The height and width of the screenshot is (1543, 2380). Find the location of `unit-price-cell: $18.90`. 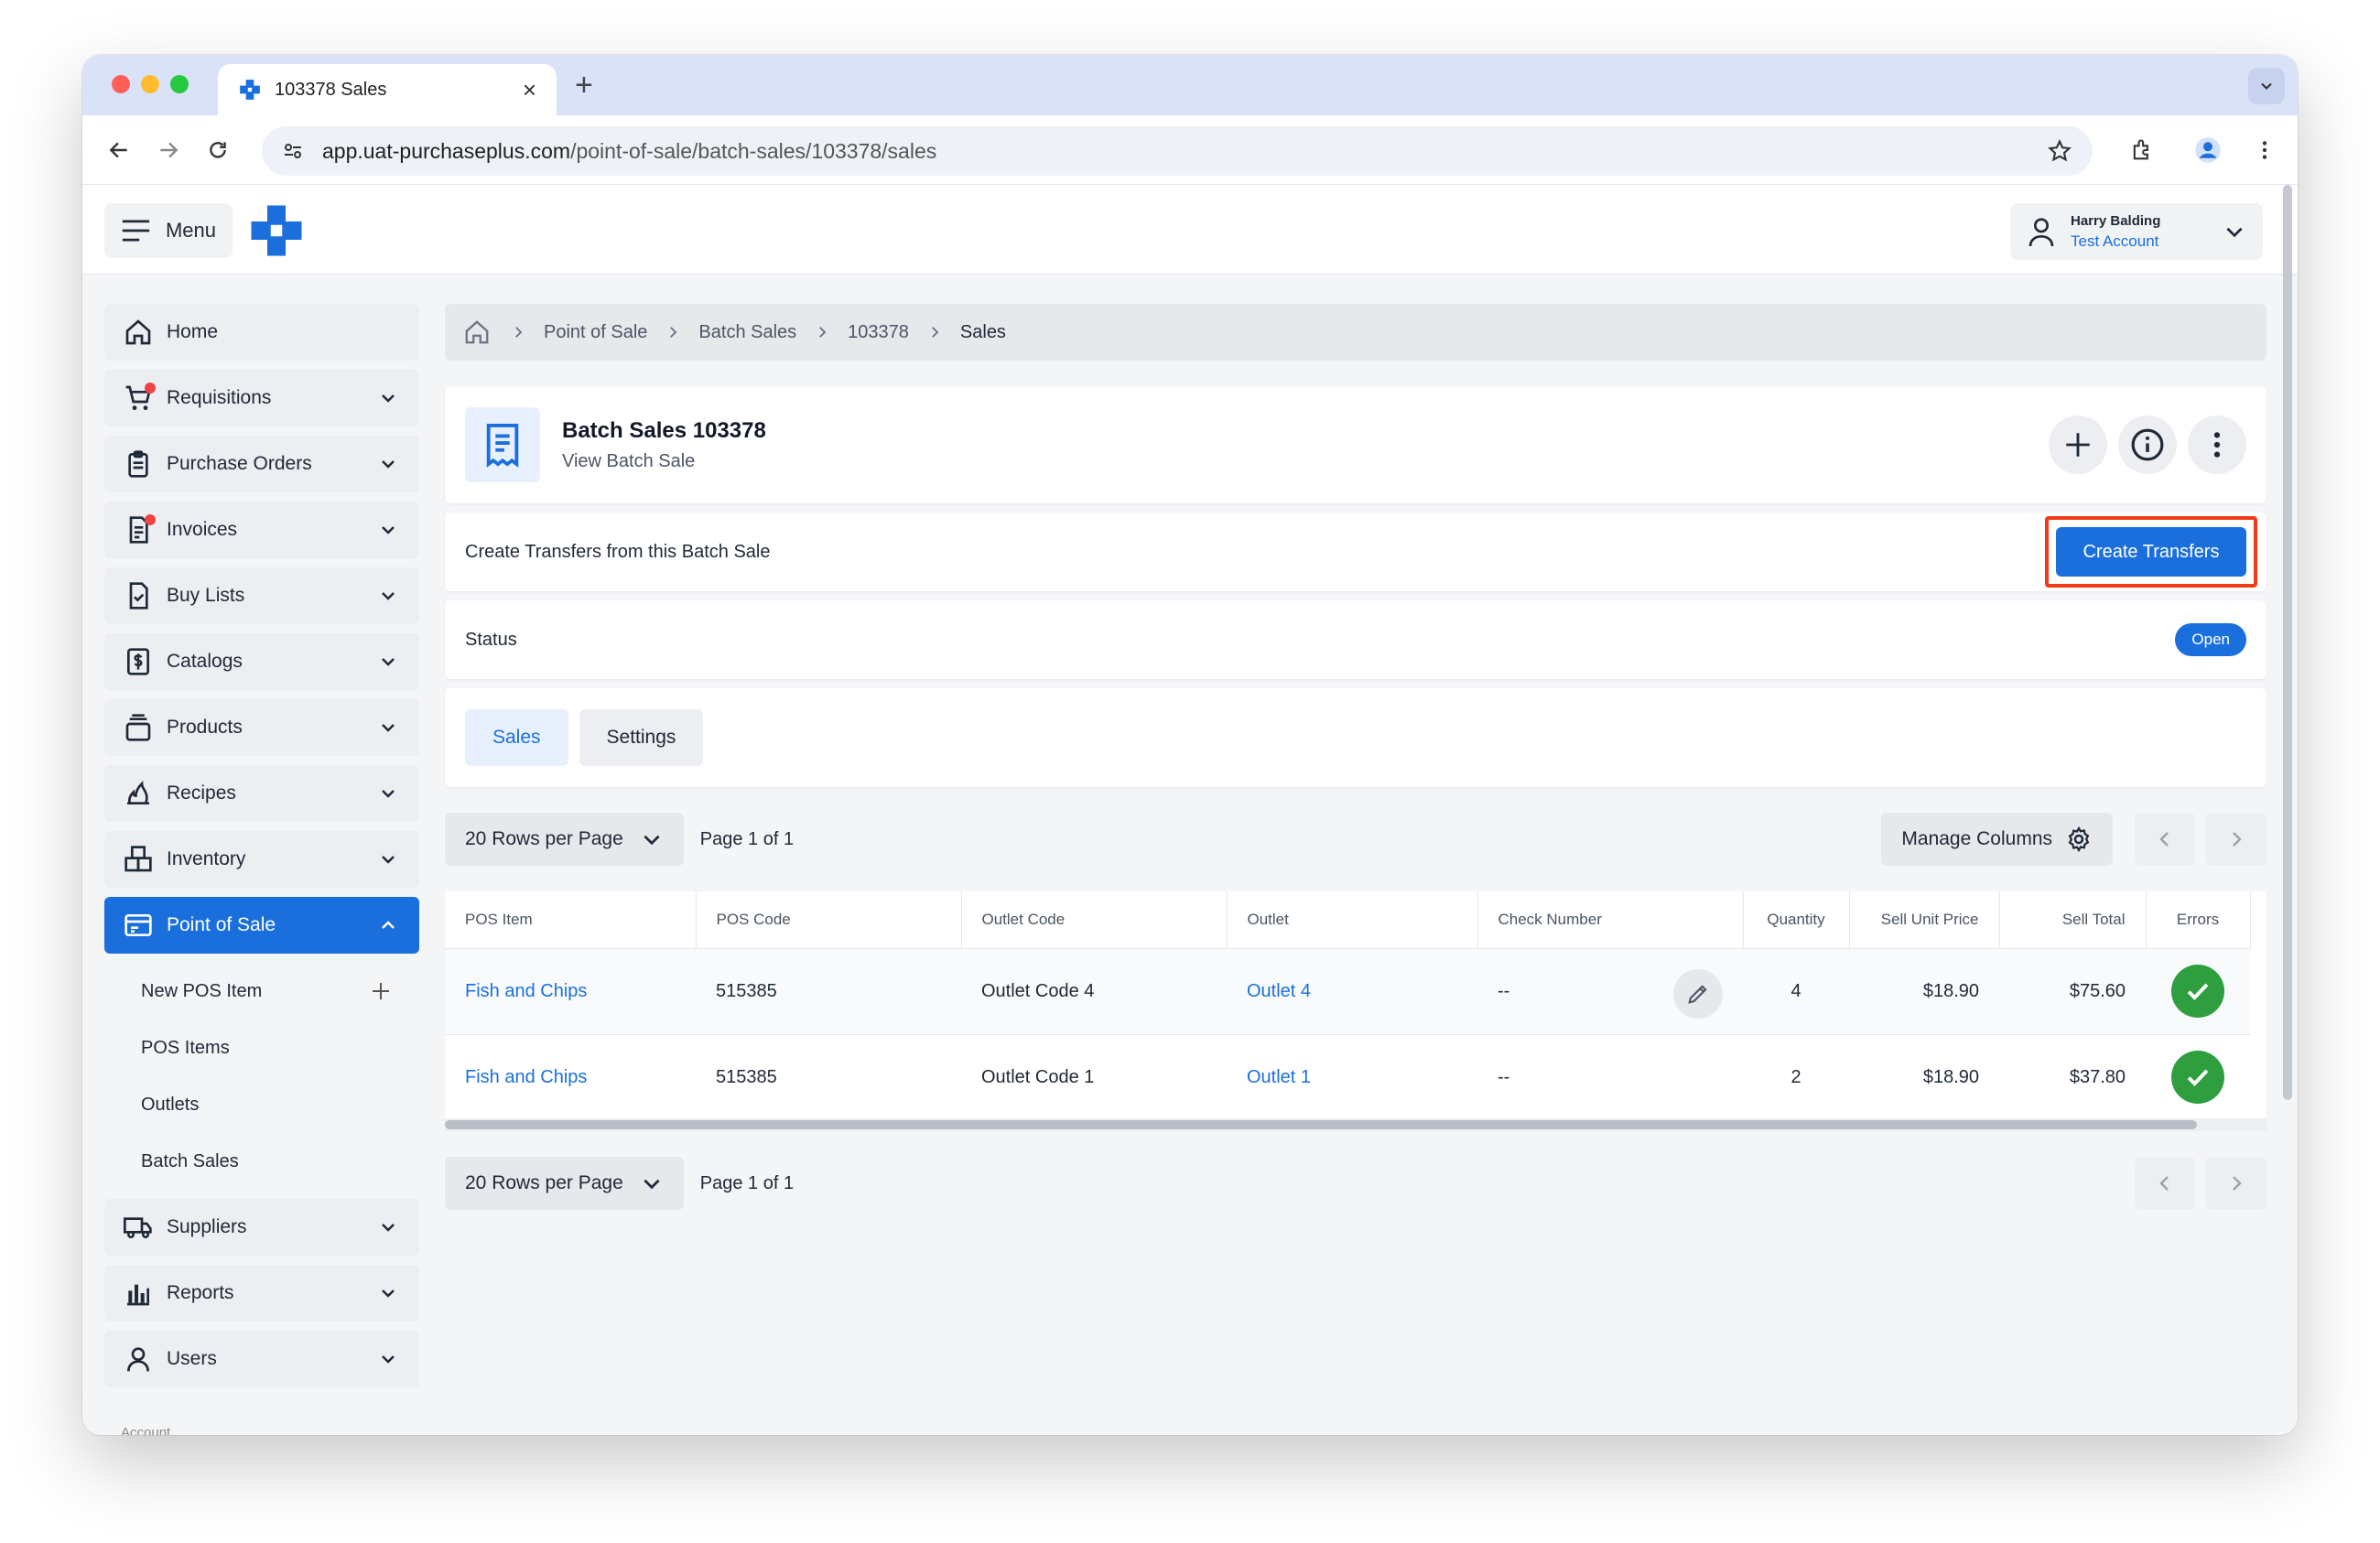

unit-price-cell: $18.90 is located at coordinates (1924, 991).